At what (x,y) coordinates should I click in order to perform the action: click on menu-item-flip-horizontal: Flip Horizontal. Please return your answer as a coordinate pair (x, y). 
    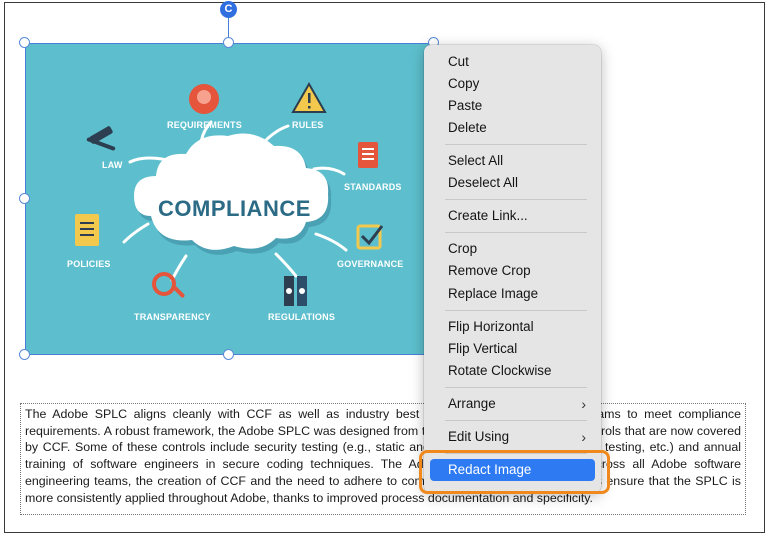
    Looking at the image, I should click on (512, 327).